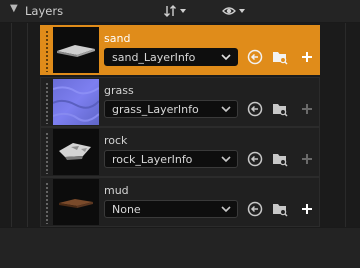 The height and width of the screenshot is (268, 360). I want to click on layer-row-sand: sand sand_LayerInfo, so click(180, 50).